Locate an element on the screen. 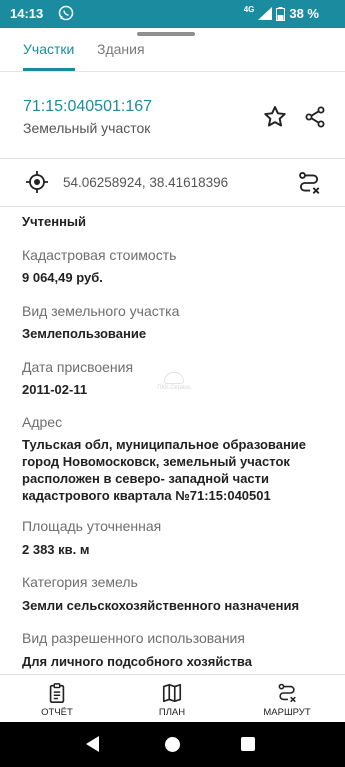  coordinates-row: 54.06258924, 38.41618396 is located at coordinates (172, 183).